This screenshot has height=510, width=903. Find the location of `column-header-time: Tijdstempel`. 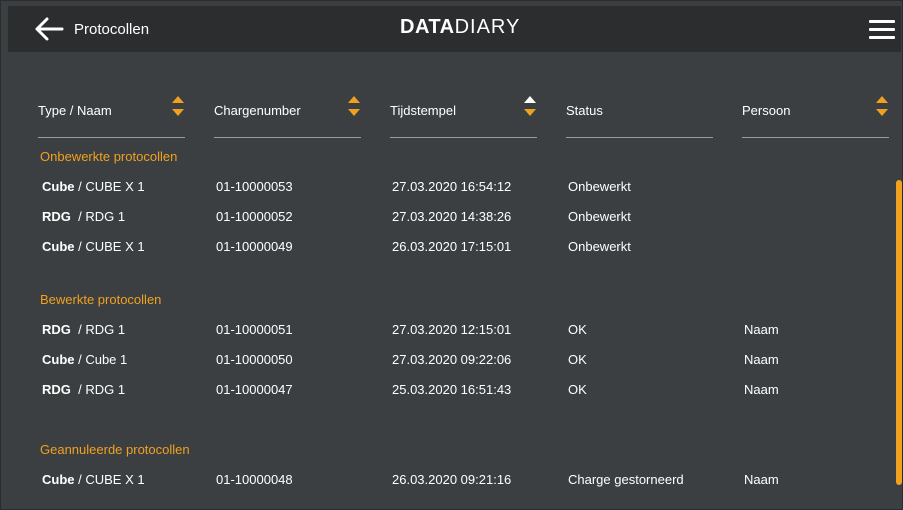

column-header-time: Tijdstempel is located at coordinates (463, 114).